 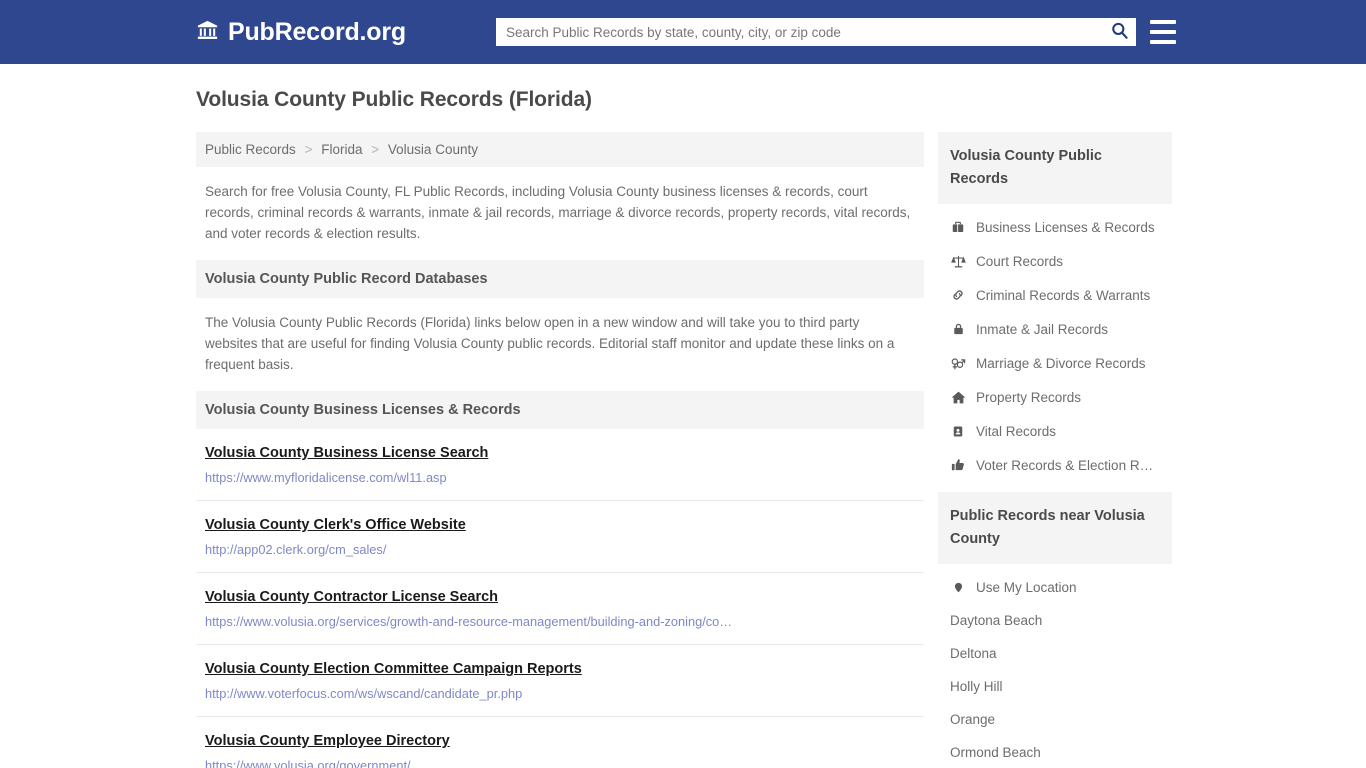 I want to click on sidebar-item-orange: Orange, so click(x=1055, y=719).